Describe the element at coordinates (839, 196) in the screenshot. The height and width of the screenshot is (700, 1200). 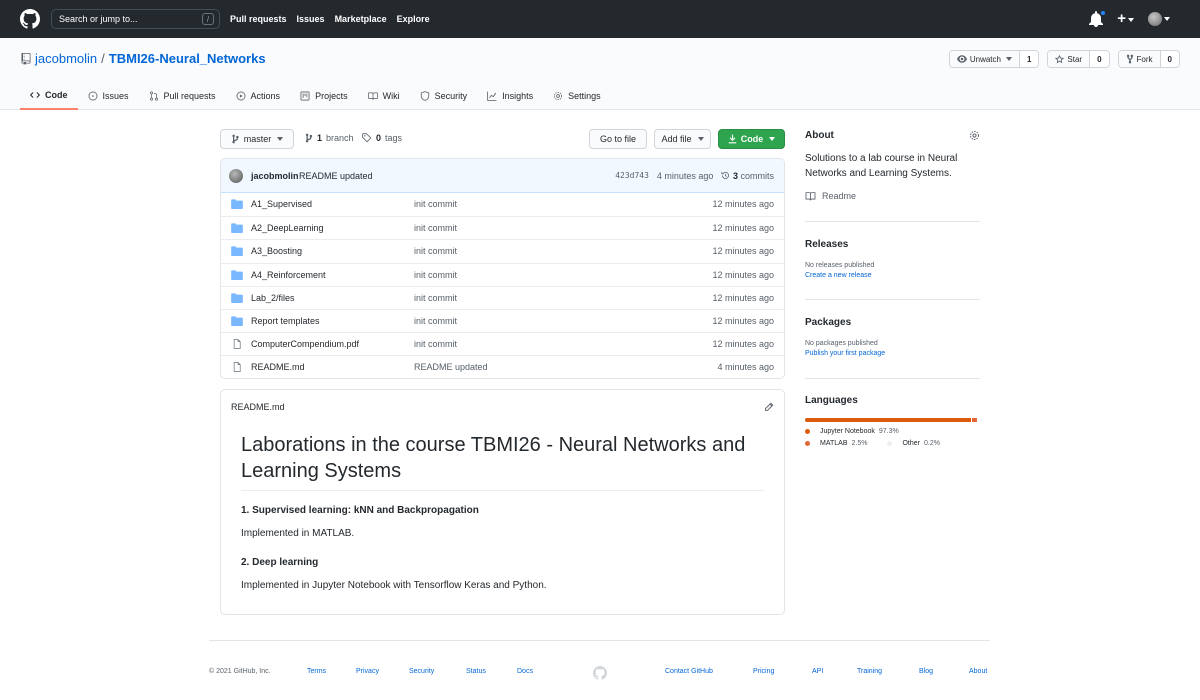
I see `readme-link-label: Readme` at that location.